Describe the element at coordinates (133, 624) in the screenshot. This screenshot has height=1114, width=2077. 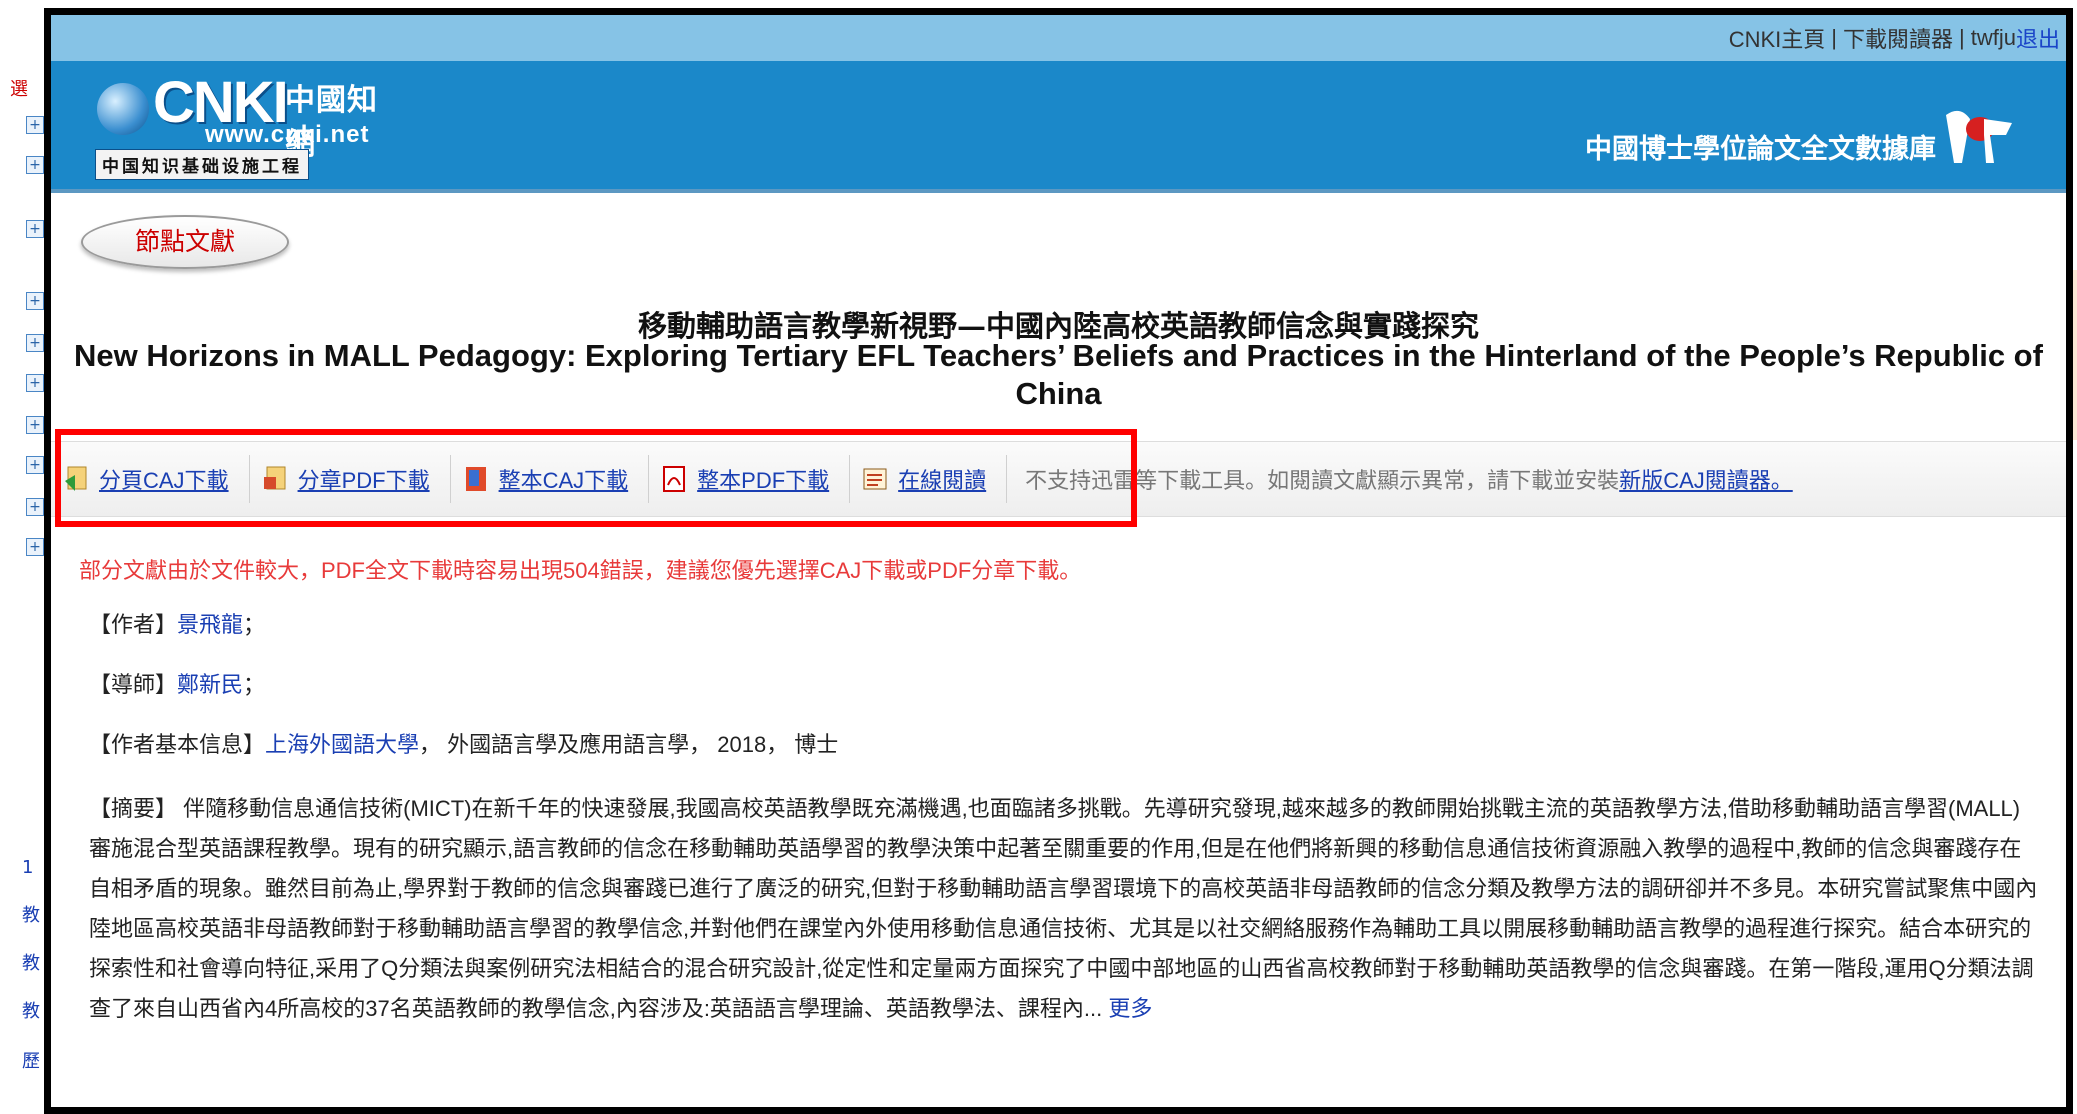
I see `author-label: 【作者】` at that location.